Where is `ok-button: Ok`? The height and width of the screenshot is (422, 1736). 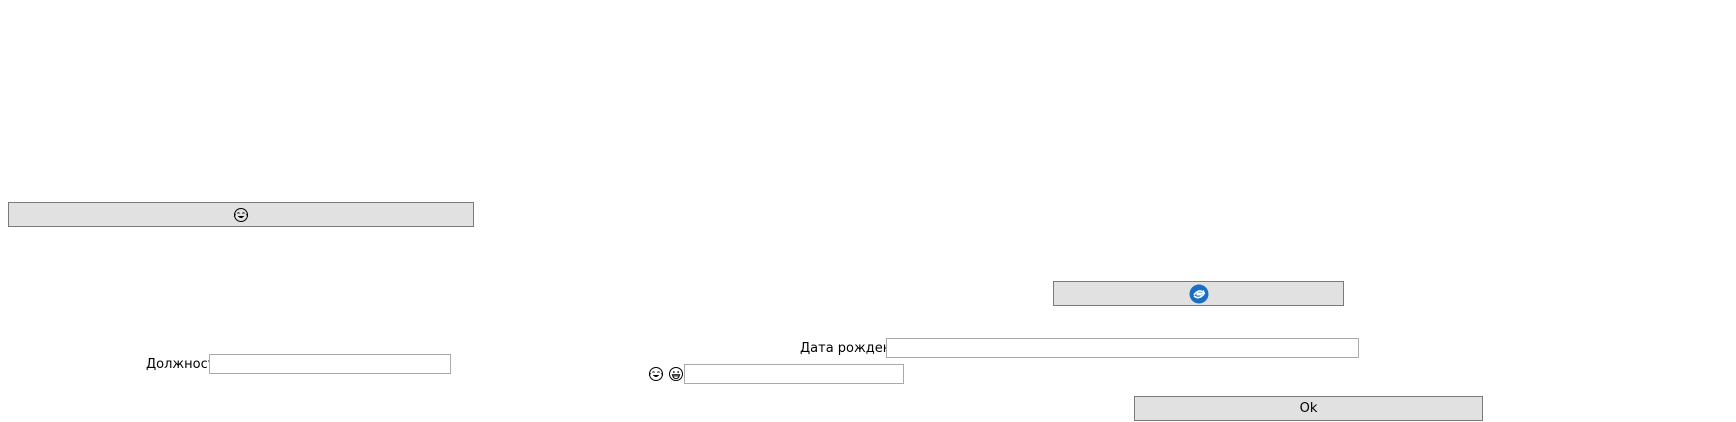 ok-button: Ok is located at coordinates (1308, 408).